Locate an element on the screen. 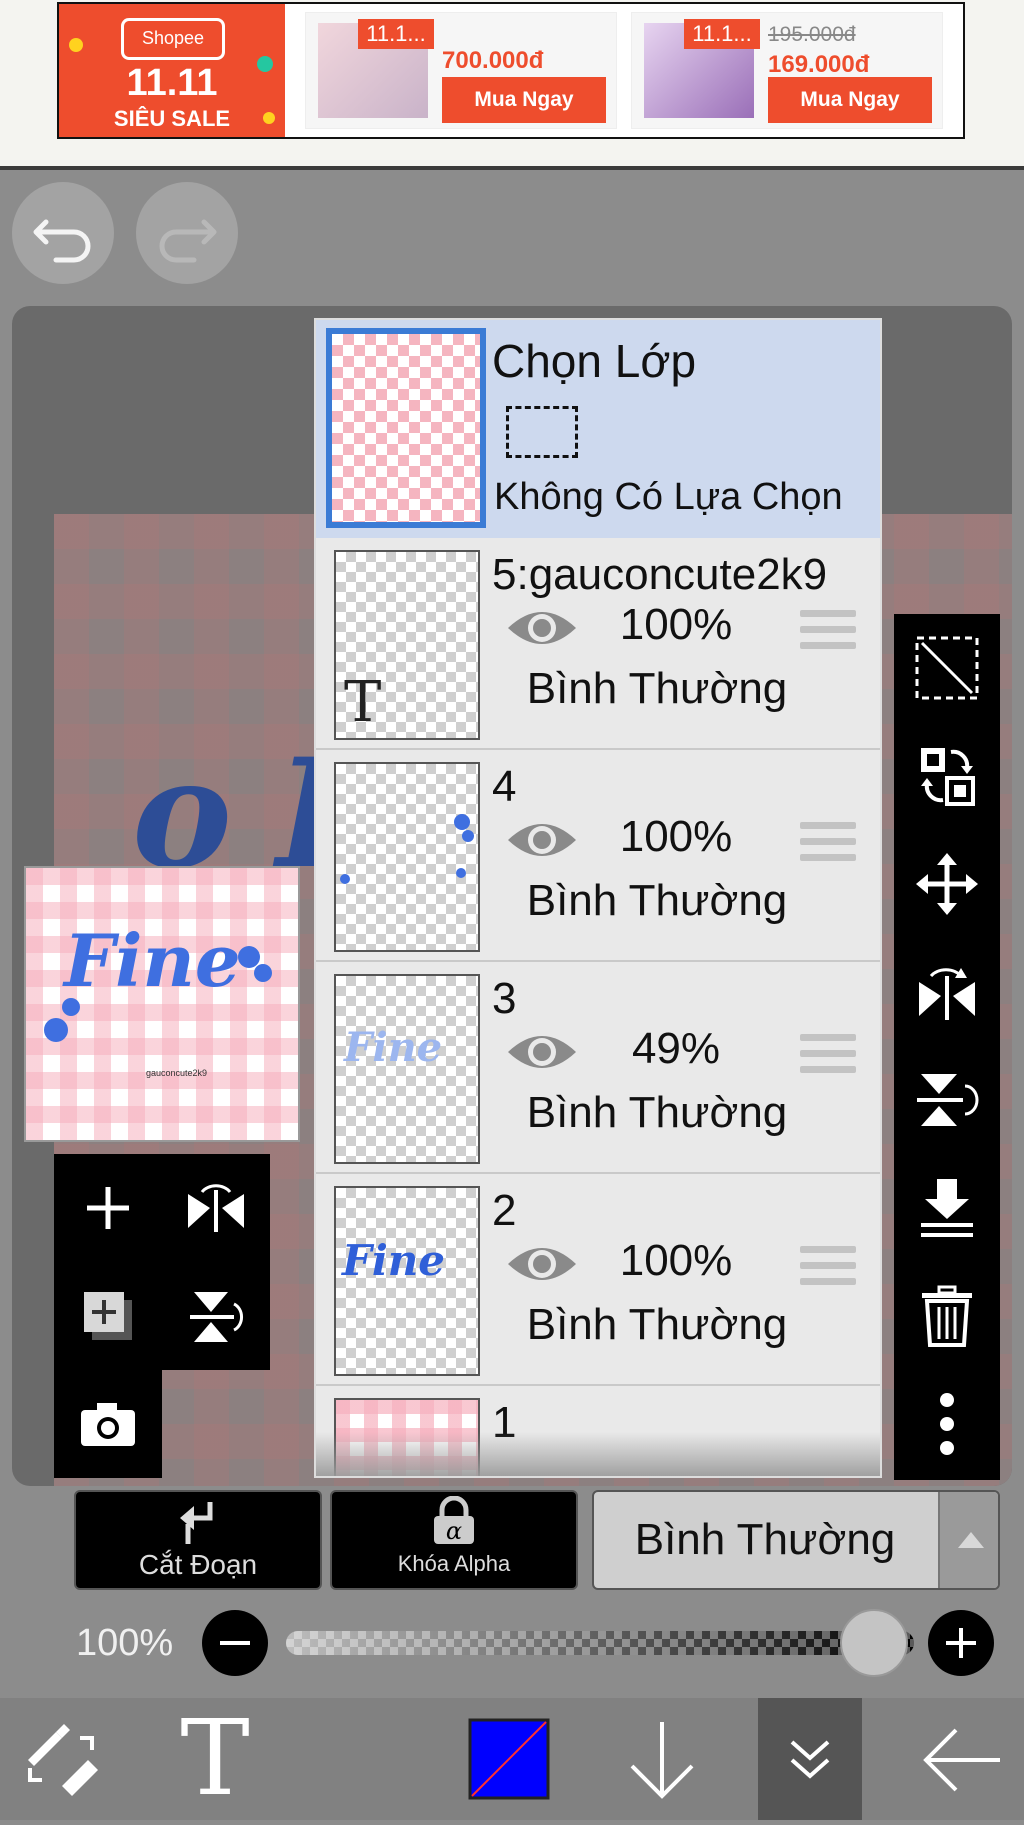 This screenshot has height=1825, width=1024. ad-product-2: 11.1... 195.000đ 169.000đ Mua Ngay is located at coordinates (787, 70).